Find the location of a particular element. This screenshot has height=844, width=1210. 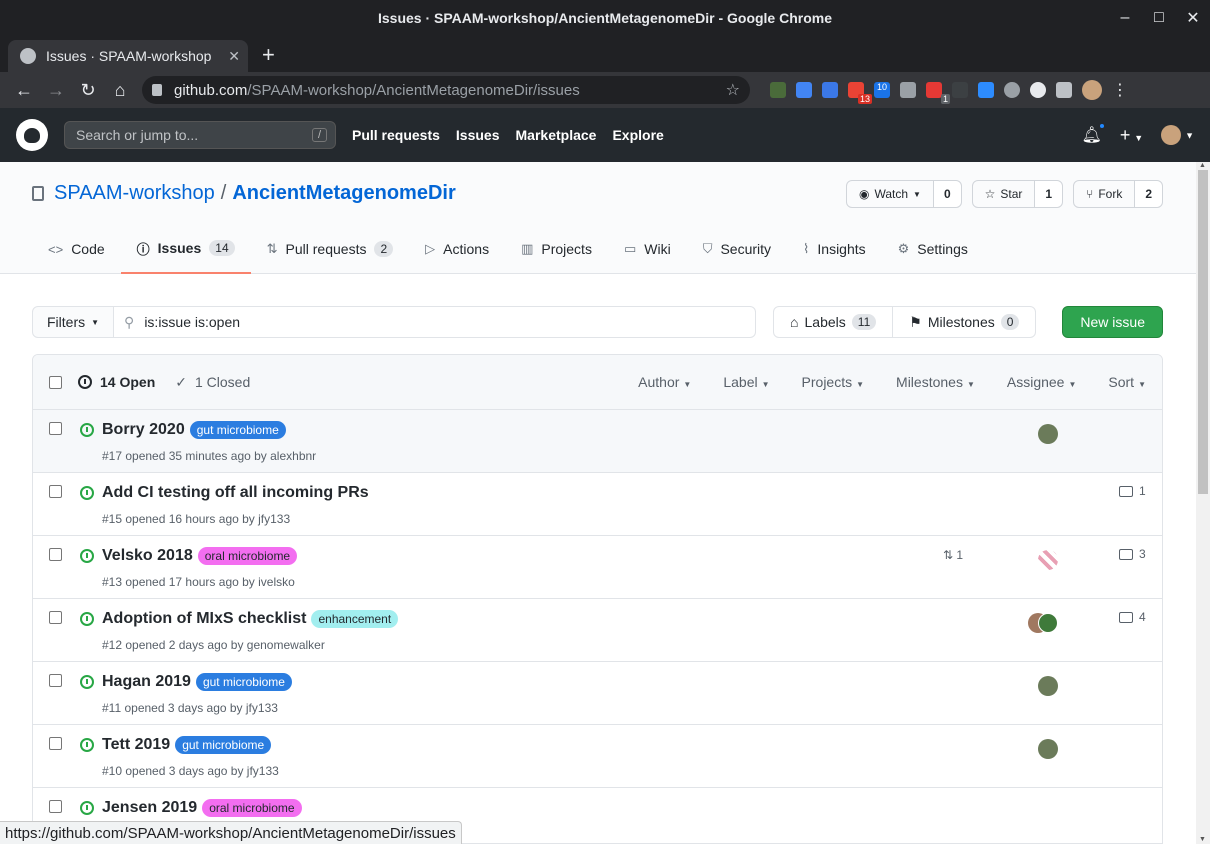

watch-count: 0 is located at coordinates (946, 194).